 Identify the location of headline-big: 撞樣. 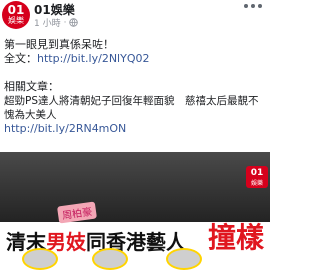
(235, 237).